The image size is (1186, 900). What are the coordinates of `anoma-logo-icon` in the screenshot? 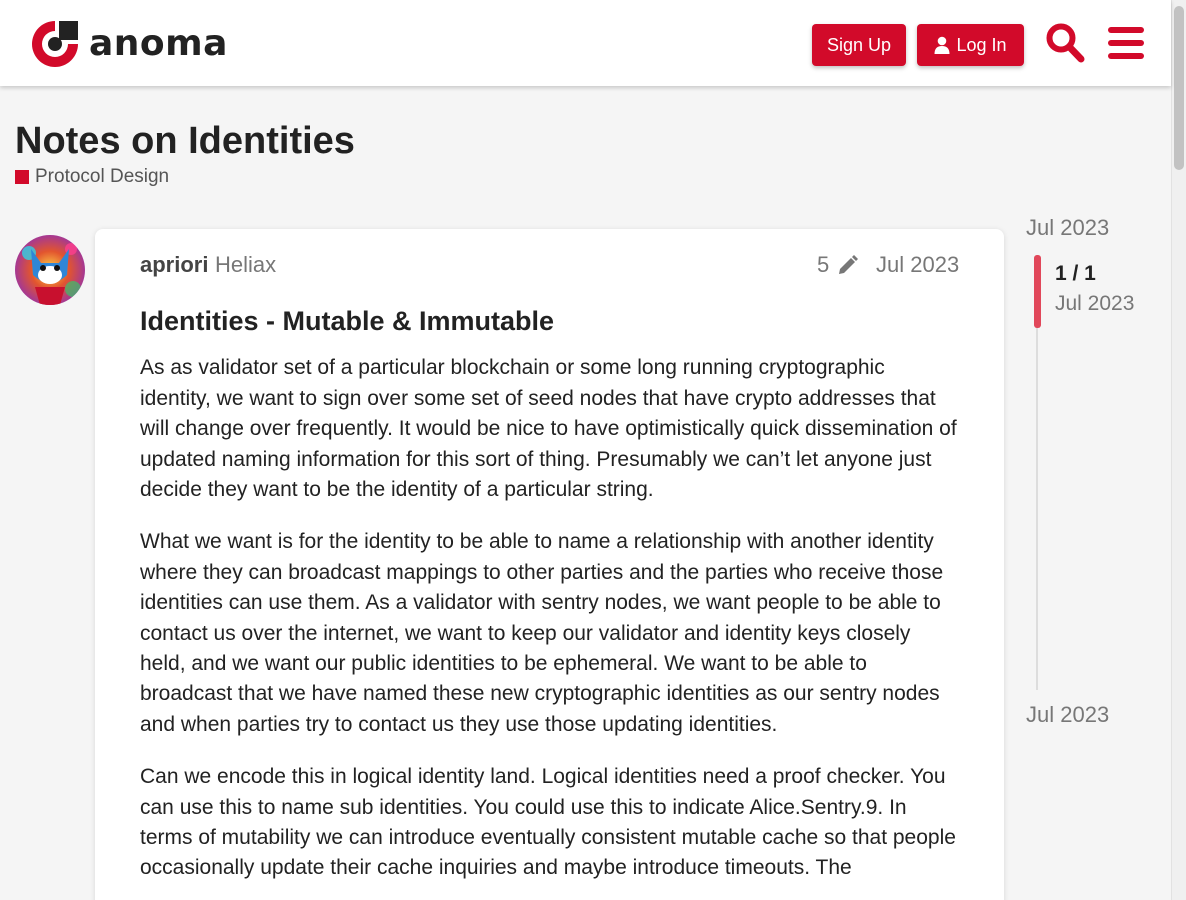 It's located at (55, 44).